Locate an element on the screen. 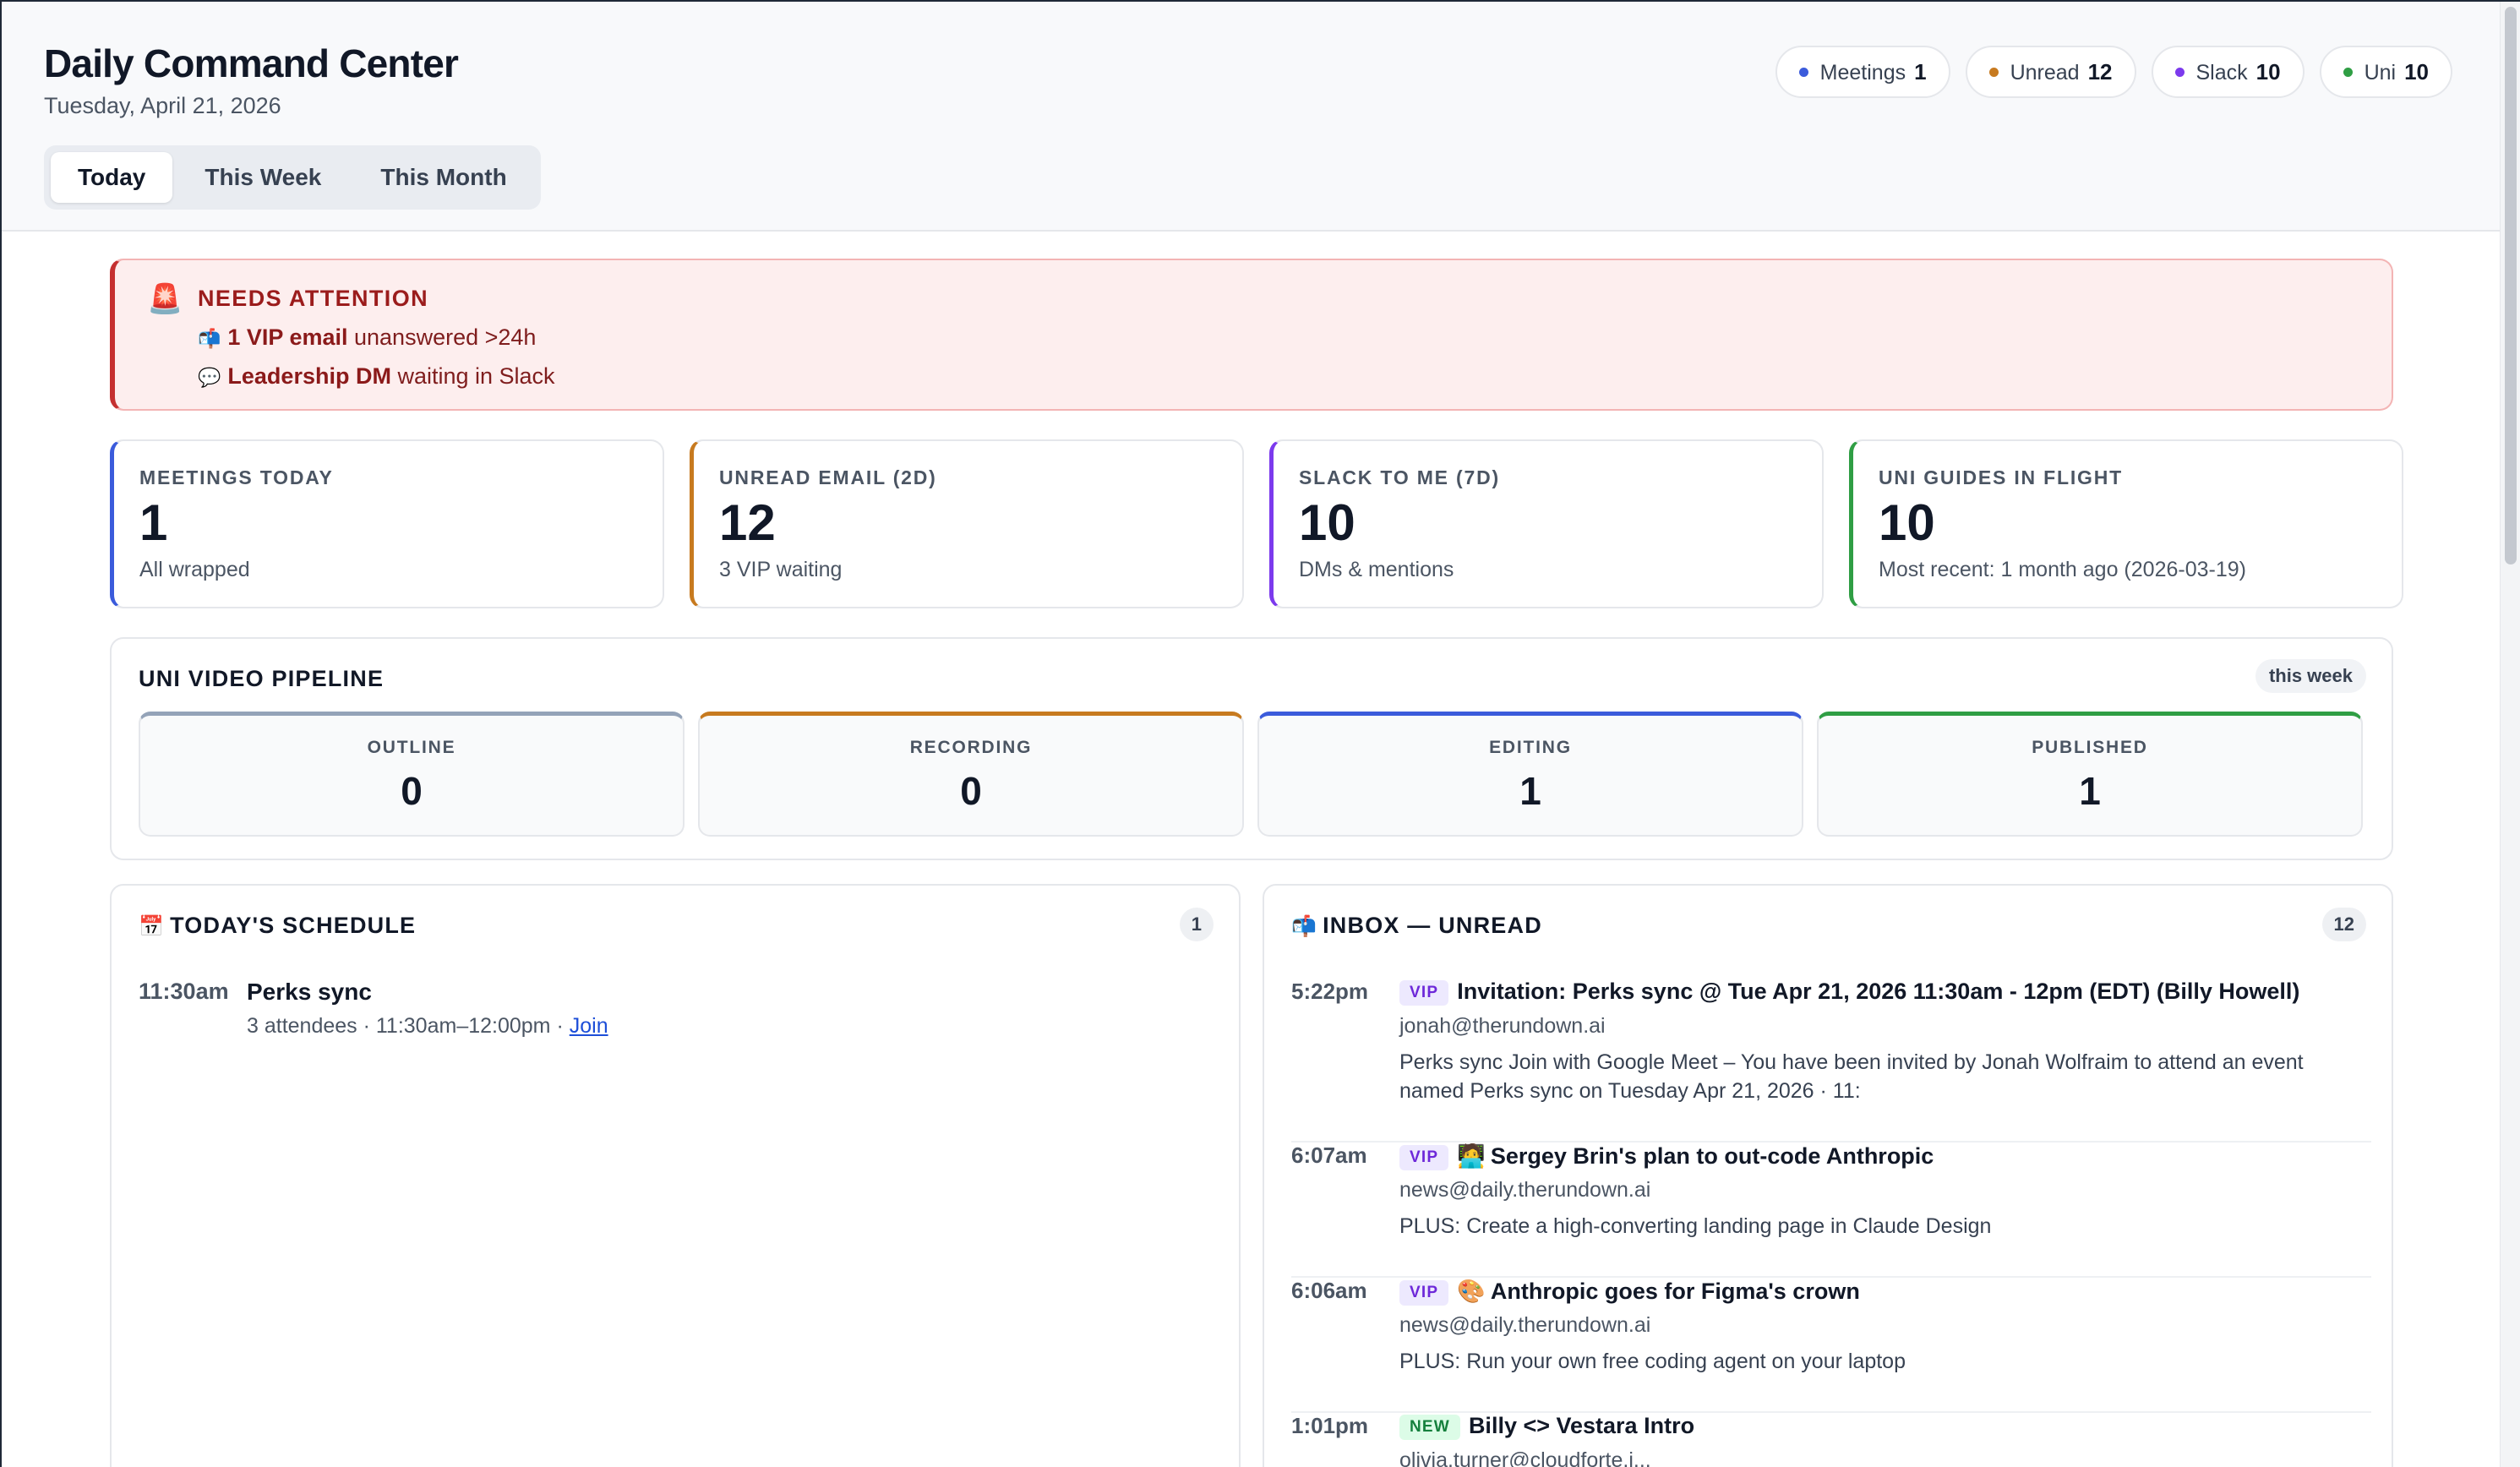  mailbox-icon: 📬 is located at coordinates (1304, 926).